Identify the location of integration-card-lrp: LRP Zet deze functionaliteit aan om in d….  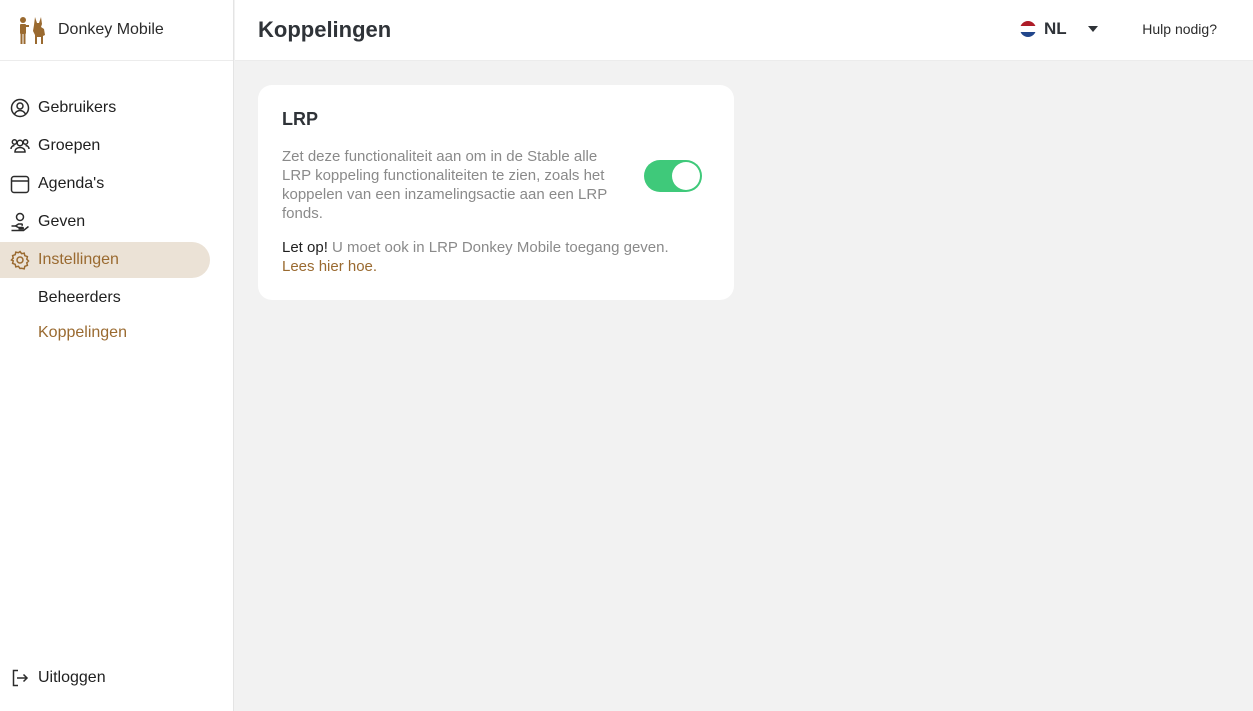
(496, 192).